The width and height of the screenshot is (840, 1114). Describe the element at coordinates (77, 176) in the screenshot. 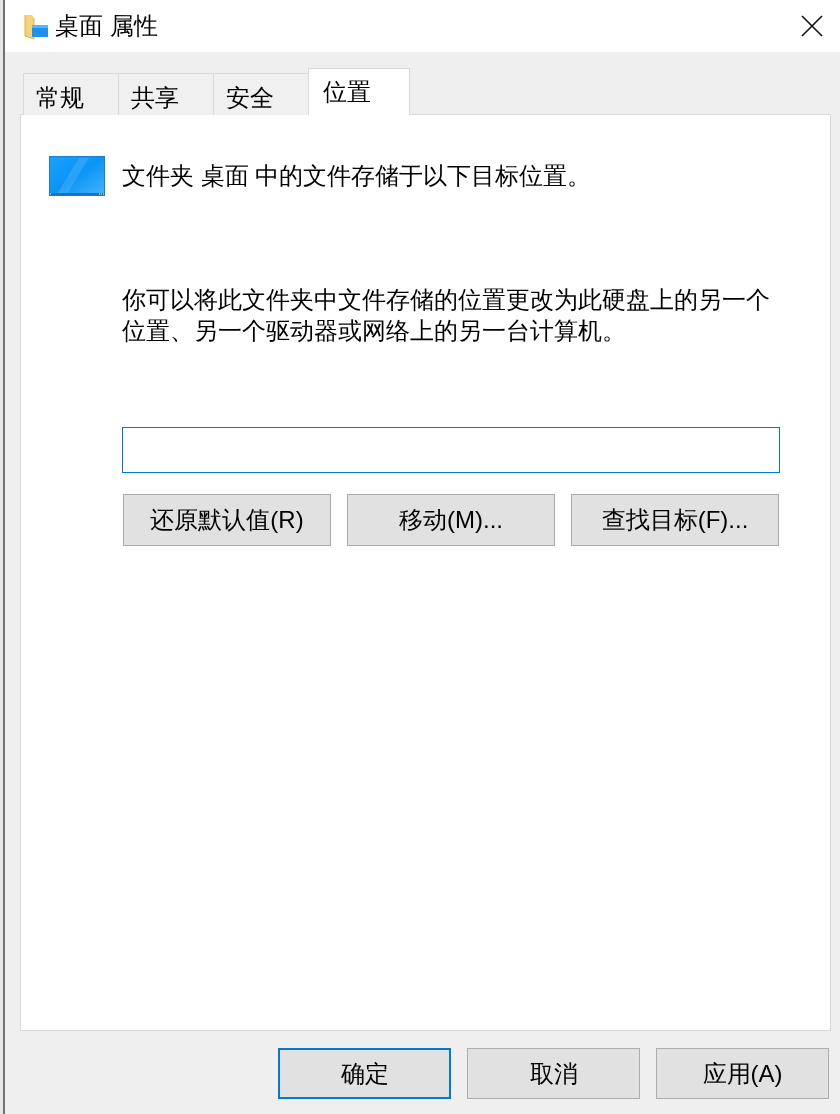

I see `desktop-icon` at that location.